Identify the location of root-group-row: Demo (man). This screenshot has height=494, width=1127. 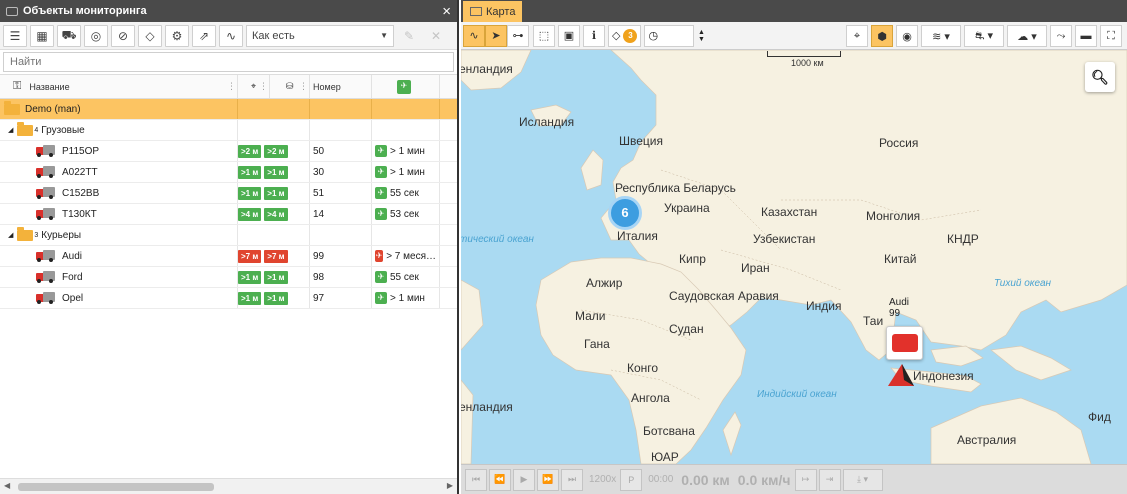
(228, 109).